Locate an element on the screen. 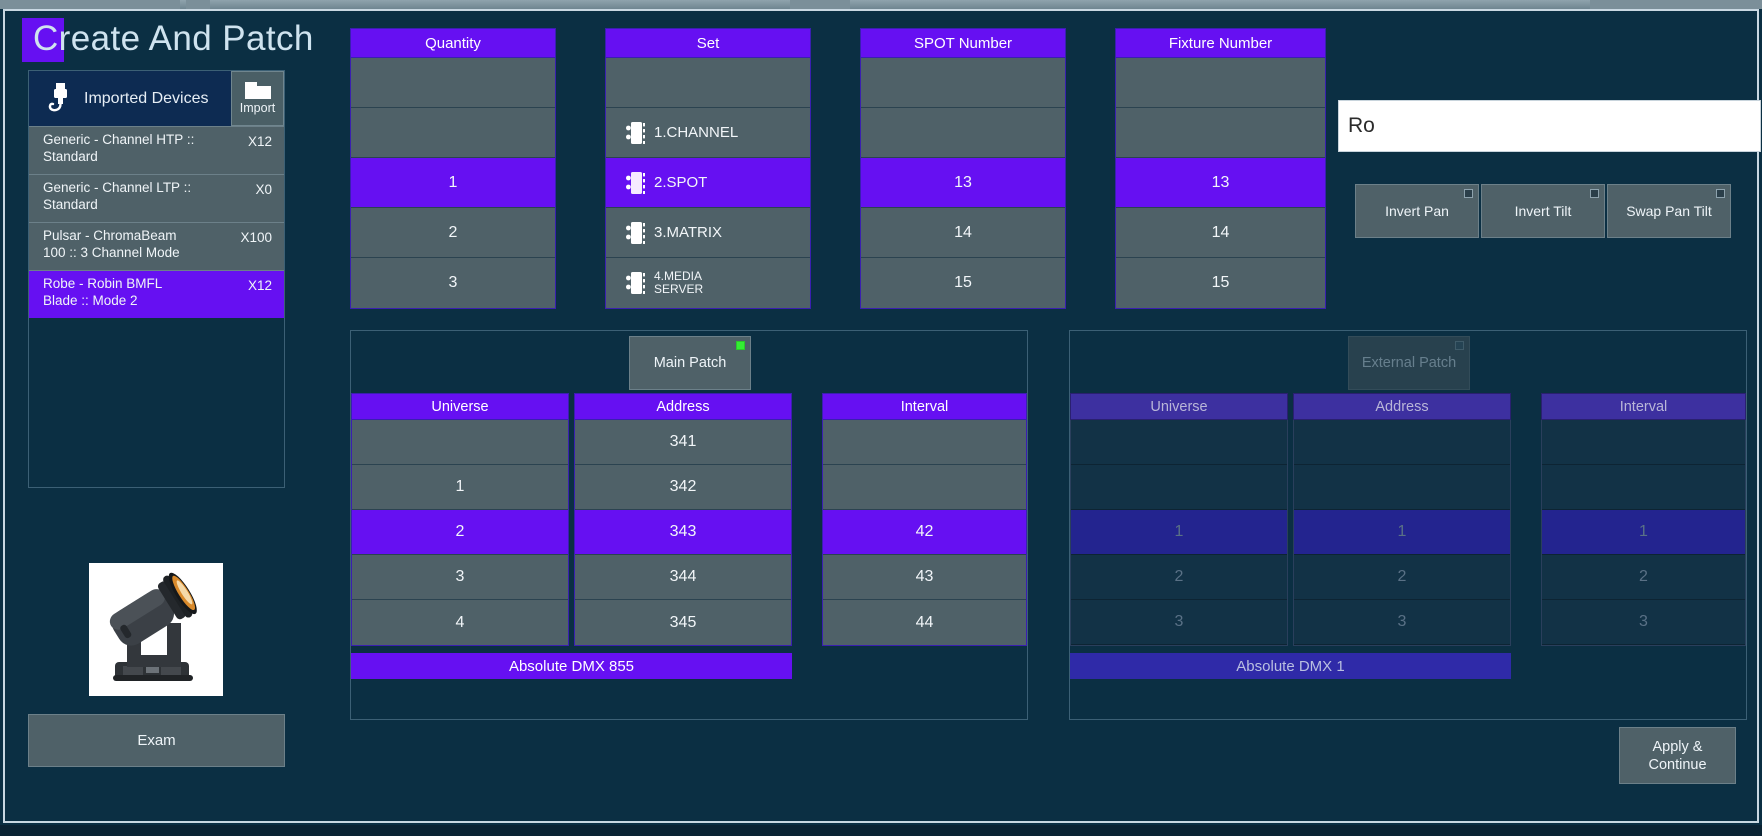  set-item-selected: 2.SPOT is located at coordinates (708, 183).